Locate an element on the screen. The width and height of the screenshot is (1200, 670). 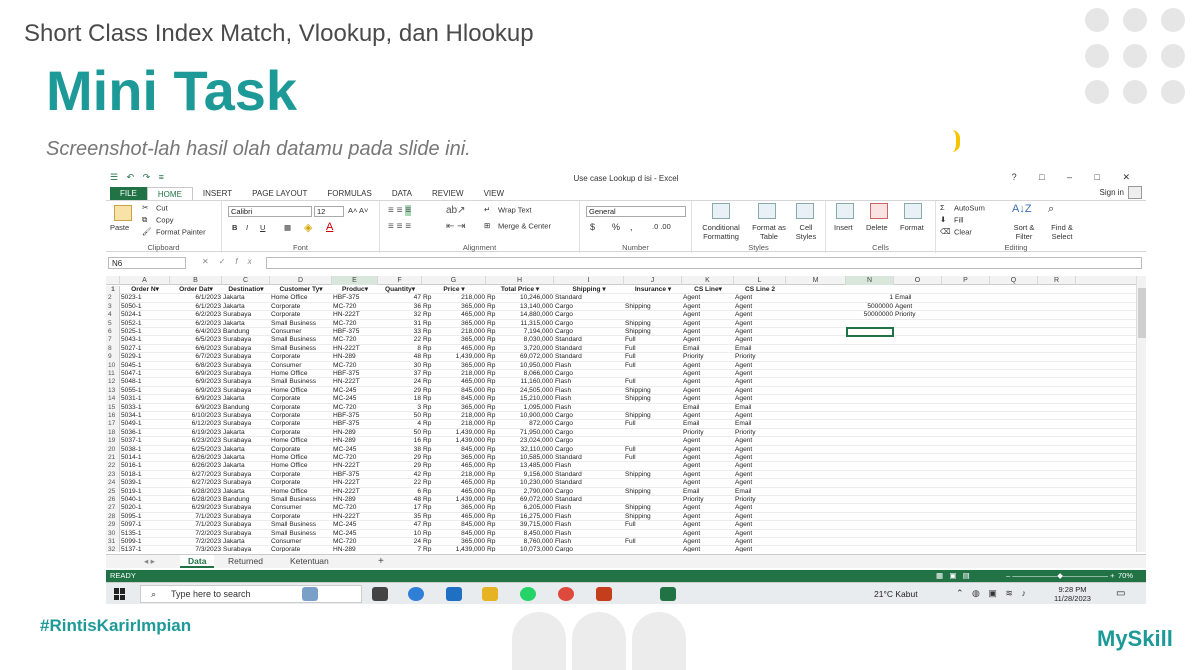
tab-page-layout: PAGE LAYOUT is located at coordinates (279, 193).